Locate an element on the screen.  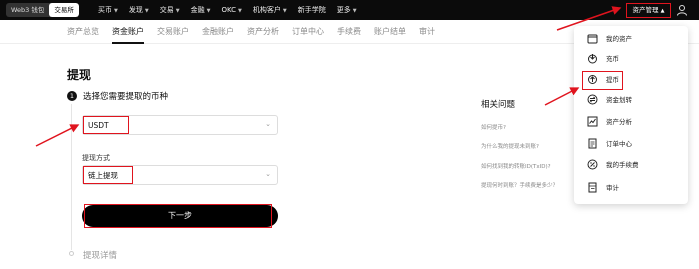
menu-academy: 新手学院 is located at coordinates (312, 10).